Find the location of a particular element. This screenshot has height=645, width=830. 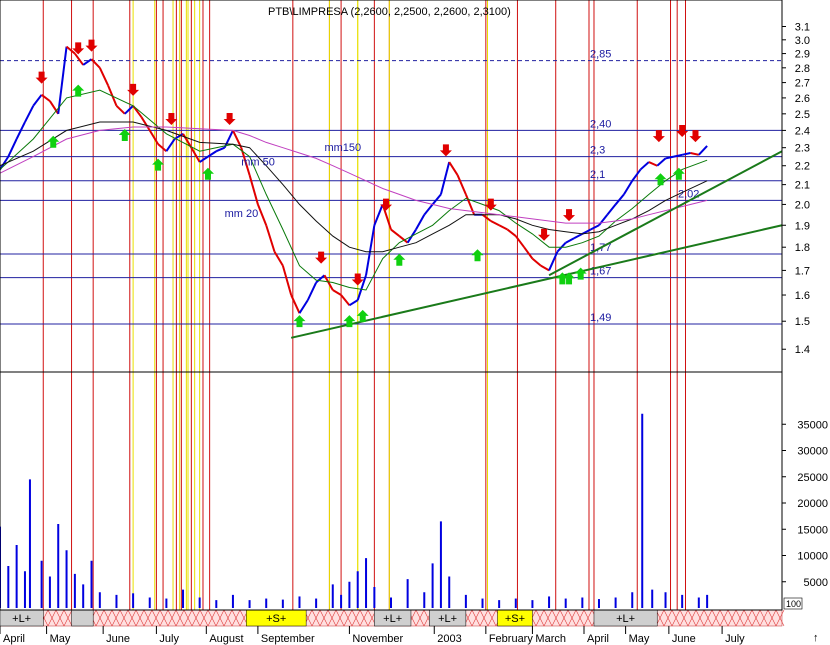

scroll-up-icon: ↑ is located at coordinates (816, 638).